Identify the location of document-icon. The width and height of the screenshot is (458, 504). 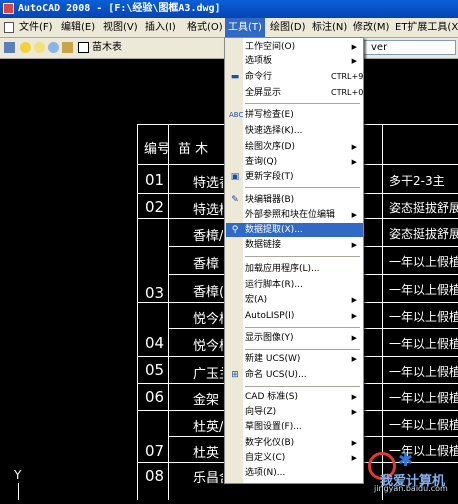
(9, 27).